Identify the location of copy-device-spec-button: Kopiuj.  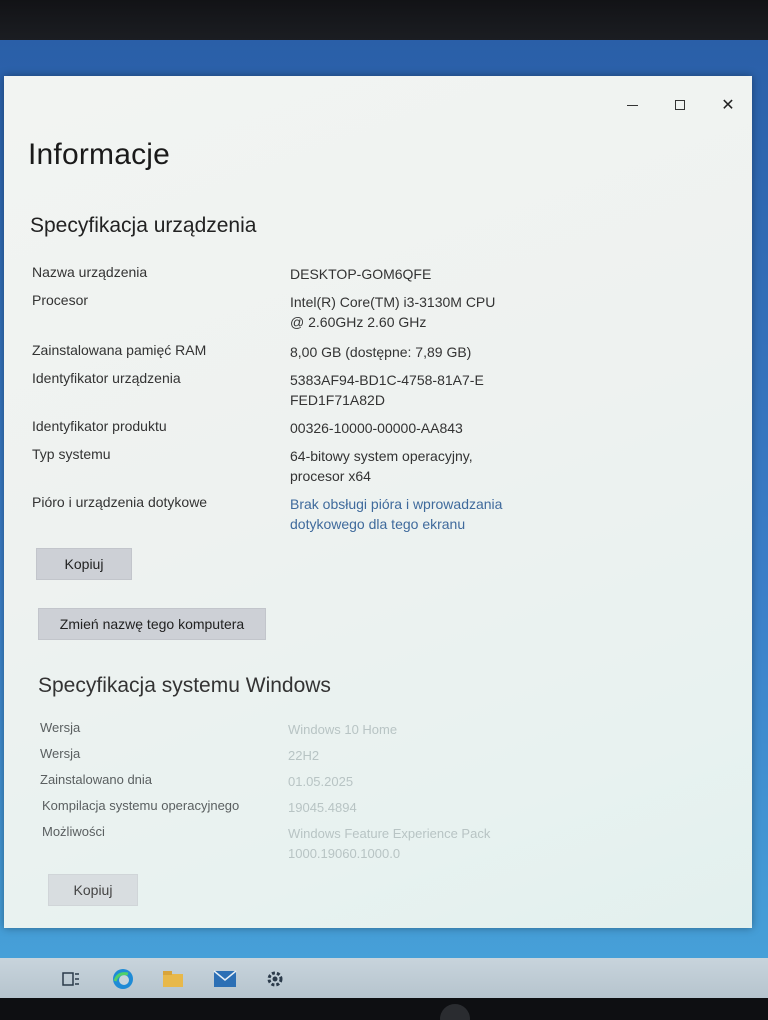
(84, 564).